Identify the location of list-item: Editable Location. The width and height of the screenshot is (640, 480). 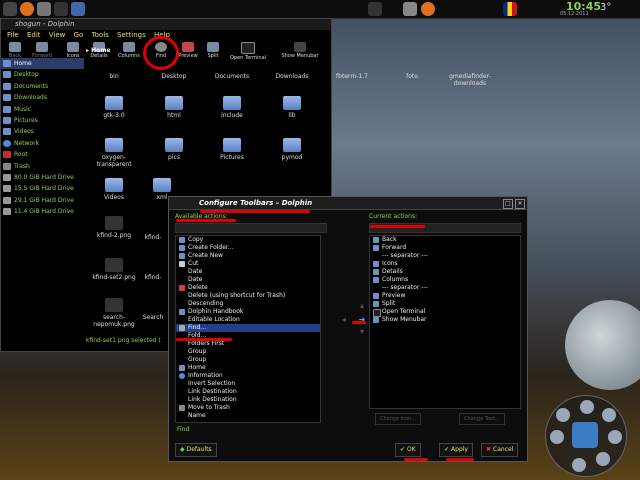
(248, 320).